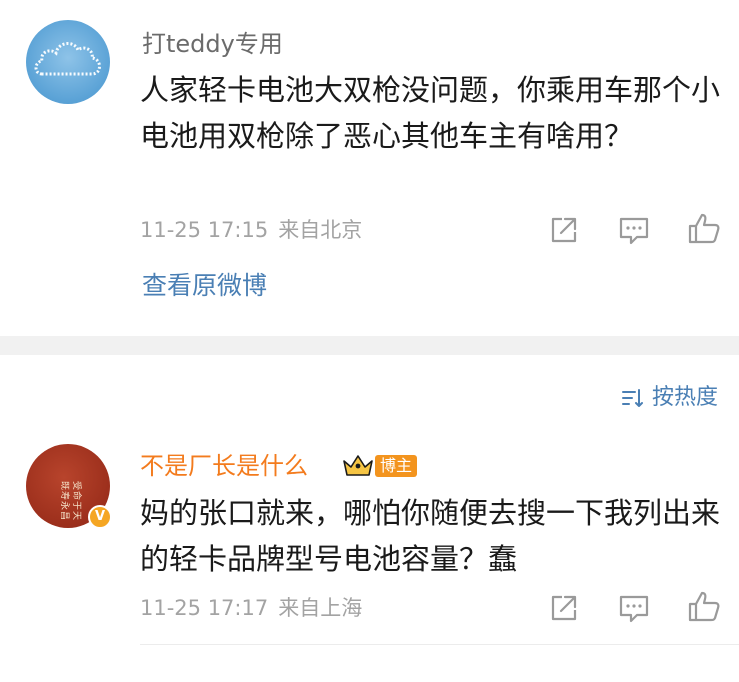 This screenshot has height=682, width=739. I want to click on crown-badge, so click(358, 466).